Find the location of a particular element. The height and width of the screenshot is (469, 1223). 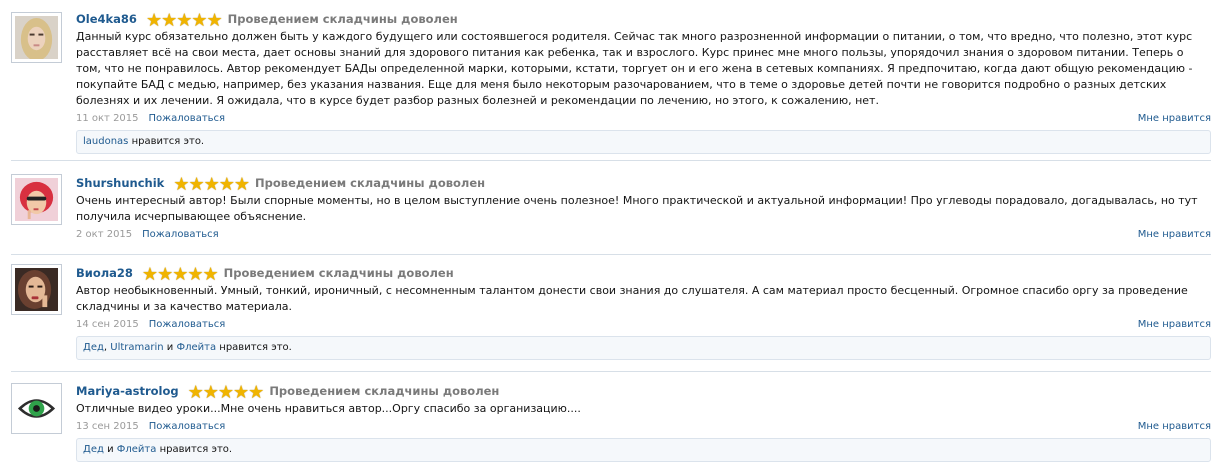

review-username: Виола28 is located at coordinates (104, 273).